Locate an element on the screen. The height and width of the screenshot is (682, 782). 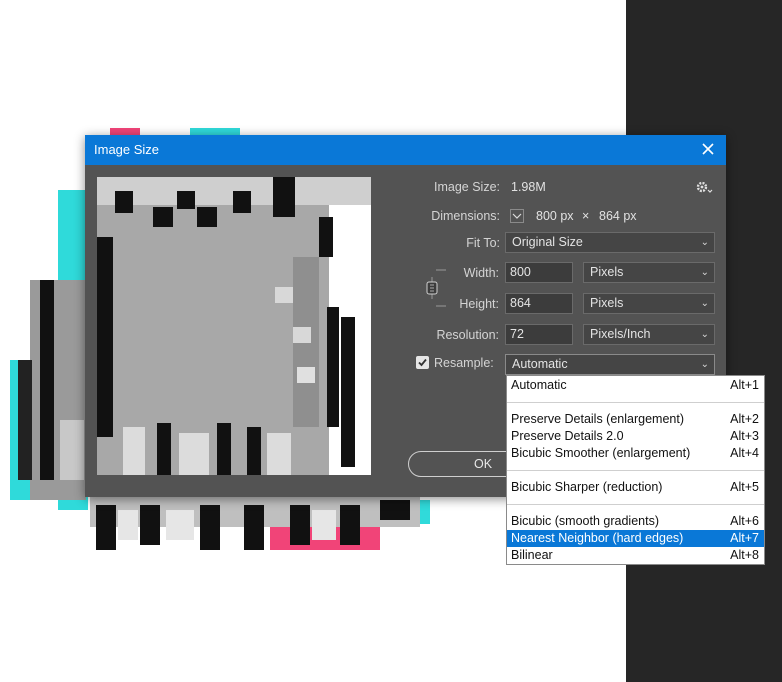
menu-item-label: Bicubic Sharper (reduction) is located at coordinates (587, 487).